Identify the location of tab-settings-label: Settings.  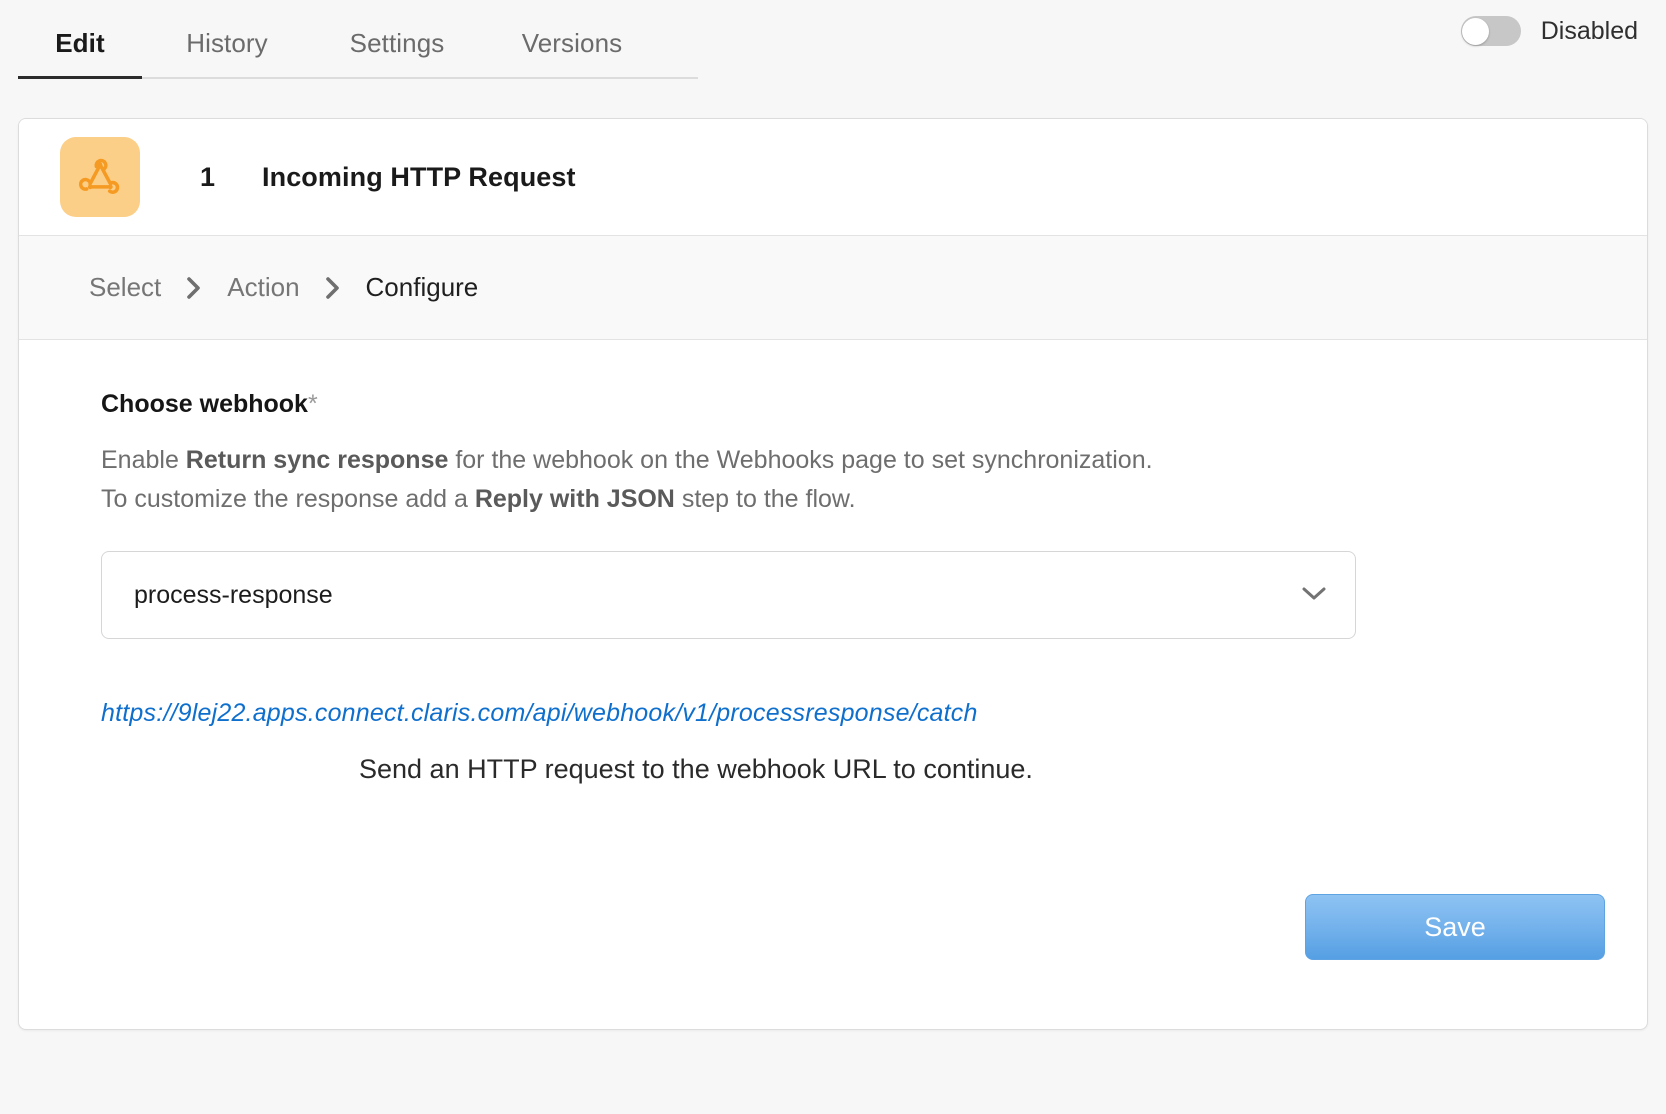
(397, 43).